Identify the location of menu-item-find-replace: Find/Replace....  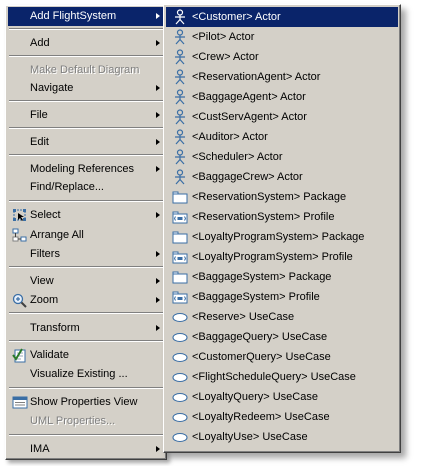
(86, 187).